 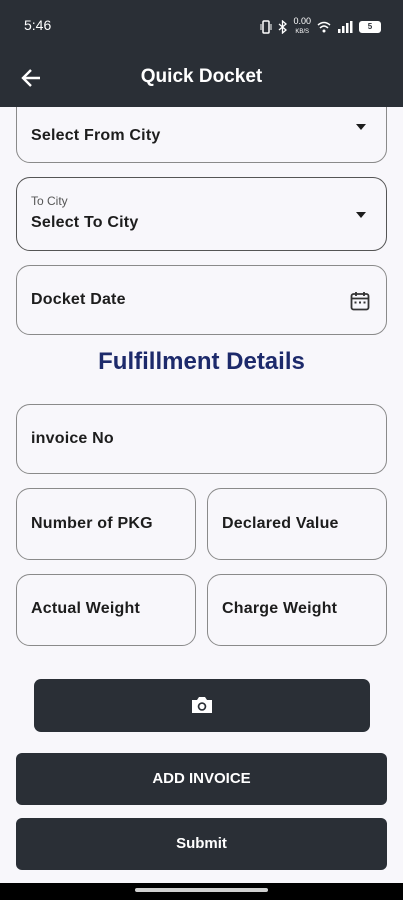 I want to click on calendar-icon, so click(x=360, y=301).